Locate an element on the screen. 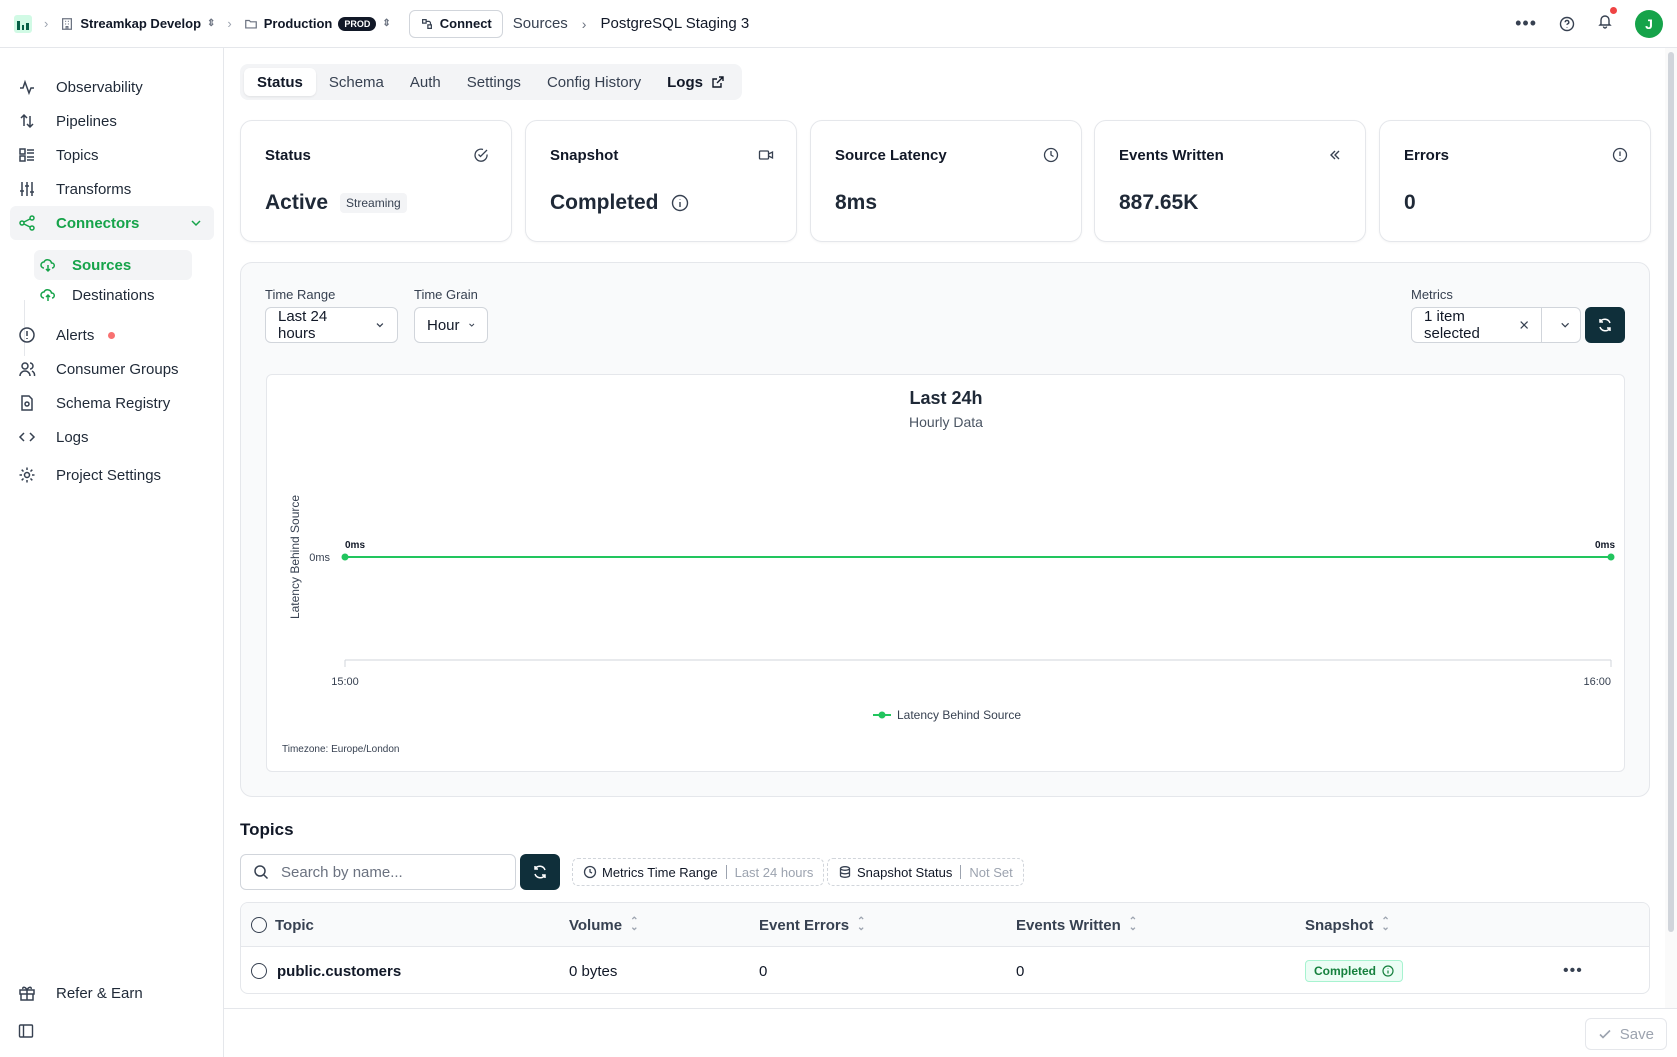 Image resolution: width=1677 pixels, height=1057 pixels. tab-auth: Auth is located at coordinates (425, 82).